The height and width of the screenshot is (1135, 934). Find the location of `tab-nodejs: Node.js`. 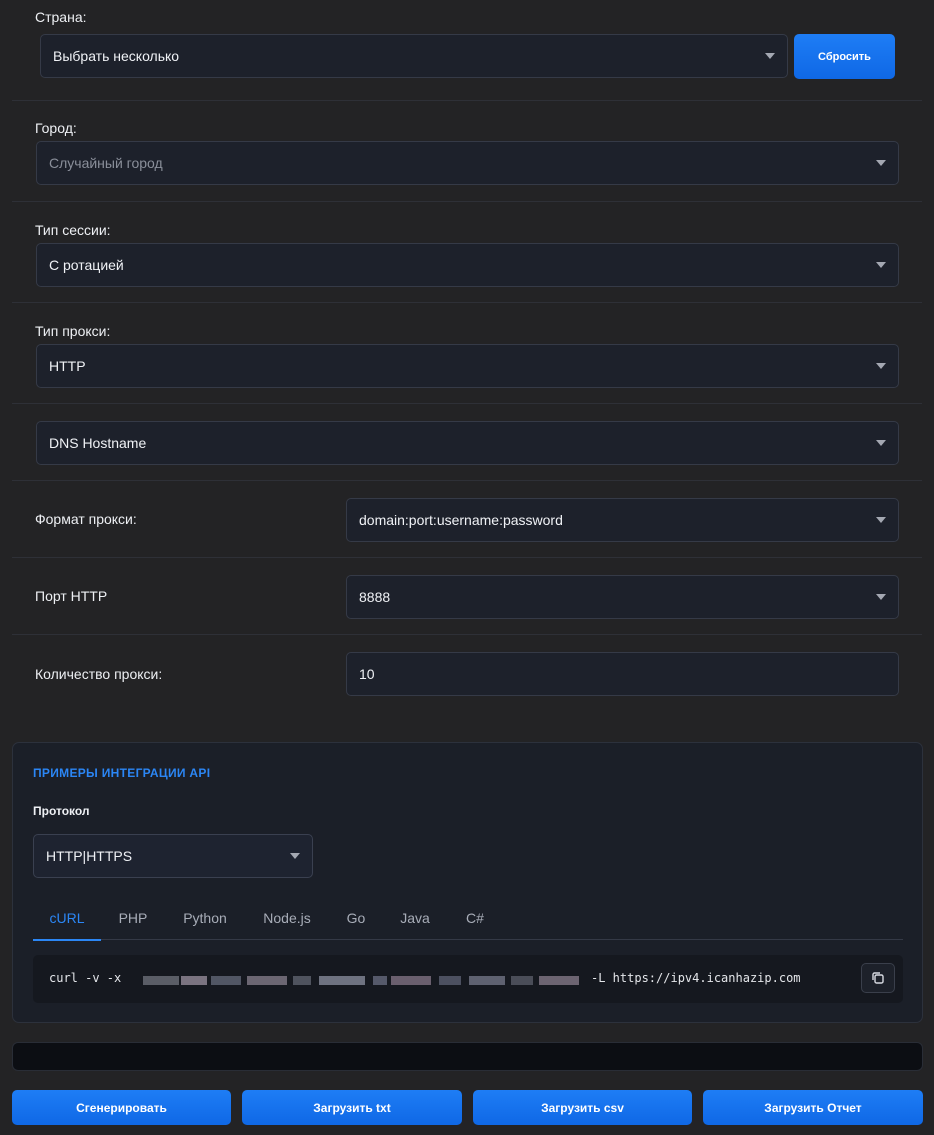

tab-nodejs: Node.js is located at coordinates (287, 918).